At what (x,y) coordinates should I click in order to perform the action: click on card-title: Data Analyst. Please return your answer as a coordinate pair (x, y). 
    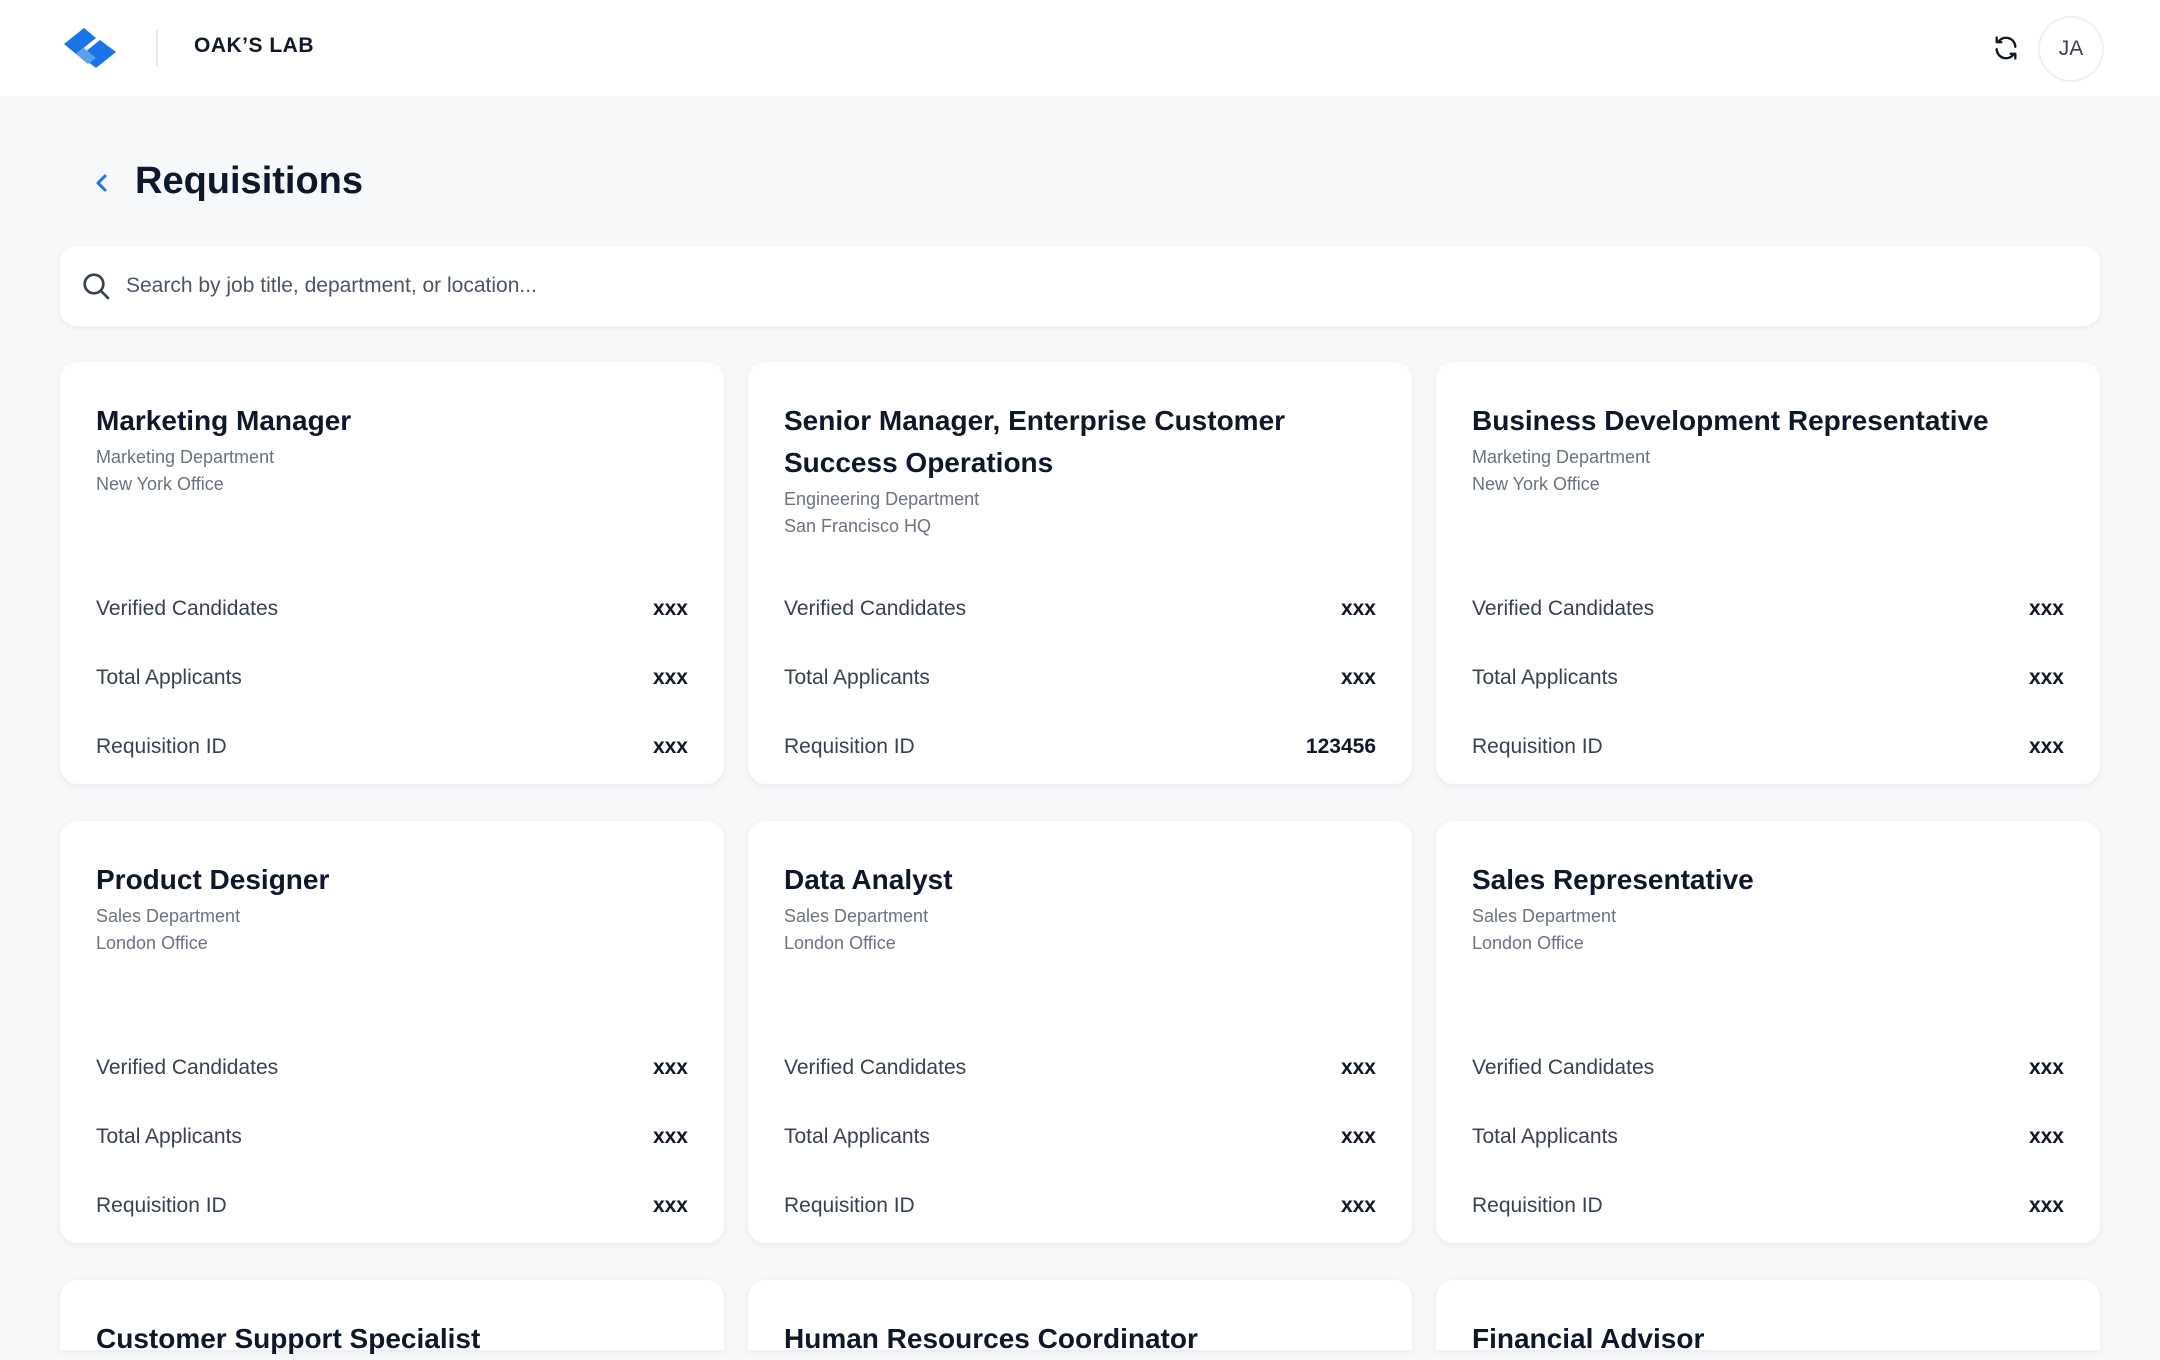
    Looking at the image, I should click on (868, 879).